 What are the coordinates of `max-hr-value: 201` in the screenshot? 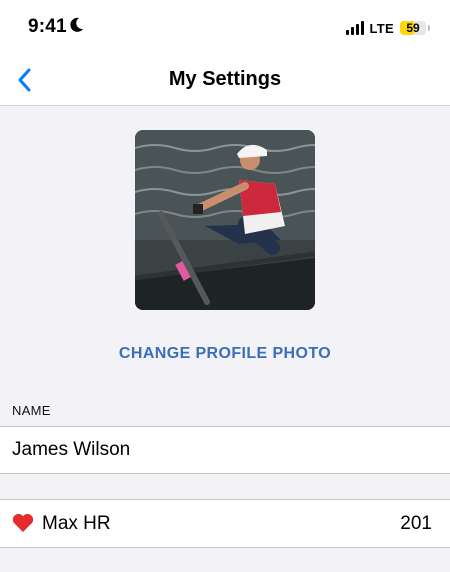 It's located at (416, 523).